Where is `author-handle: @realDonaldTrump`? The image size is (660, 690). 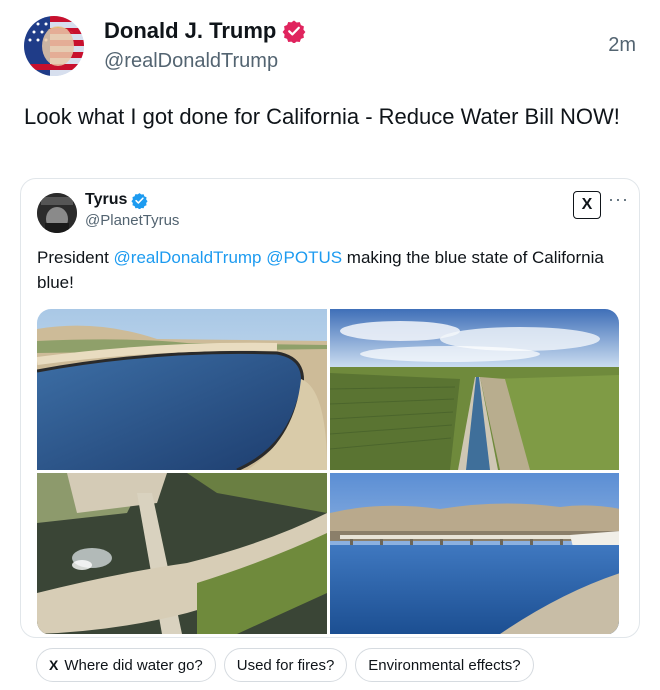 author-handle: @realDonaldTrump is located at coordinates (191, 61).